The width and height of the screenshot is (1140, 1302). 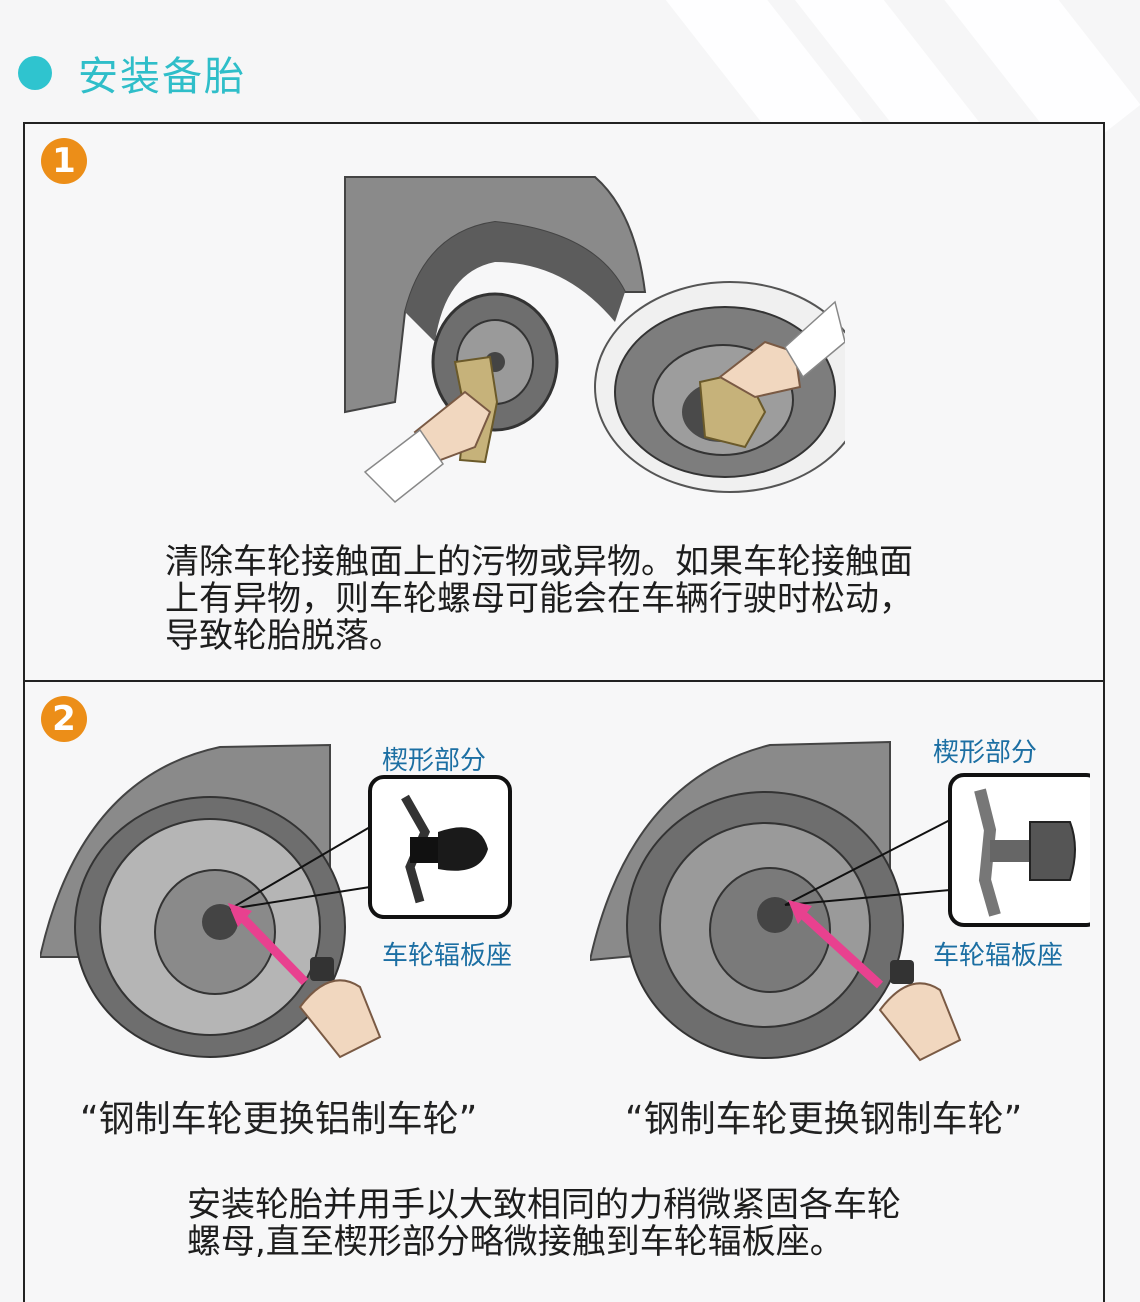 I want to click on description-line: 螺母,直至楔形部分略微接触到车轮辐板座。, so click(x=515, y=1242).